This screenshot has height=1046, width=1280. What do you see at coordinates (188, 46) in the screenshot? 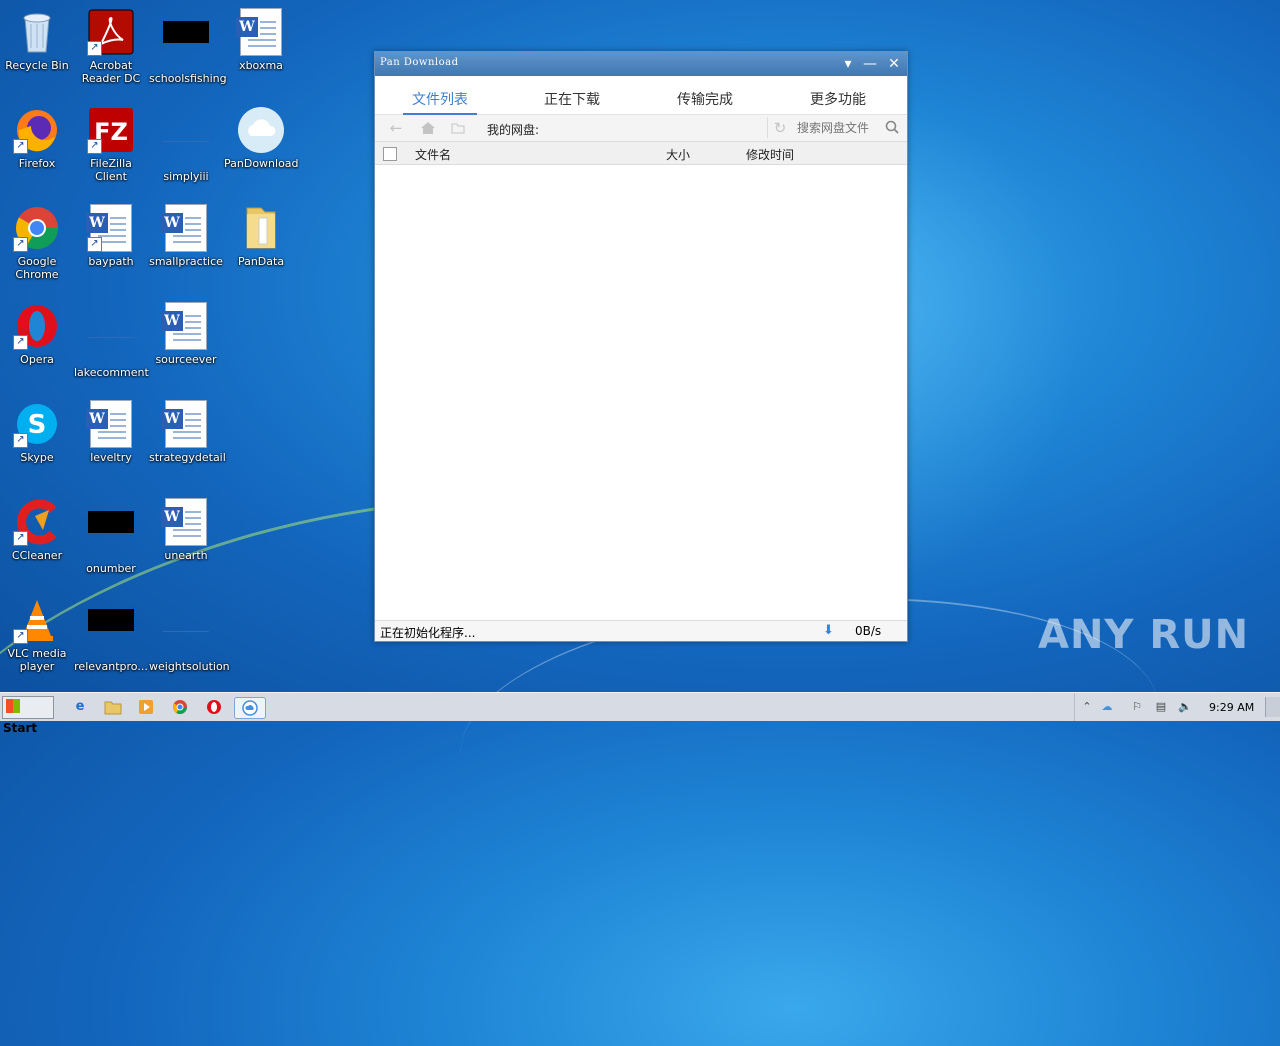
I see `desktop-icon-schoolsfishing: schoolsfishing` at bounding box center [188, 46].